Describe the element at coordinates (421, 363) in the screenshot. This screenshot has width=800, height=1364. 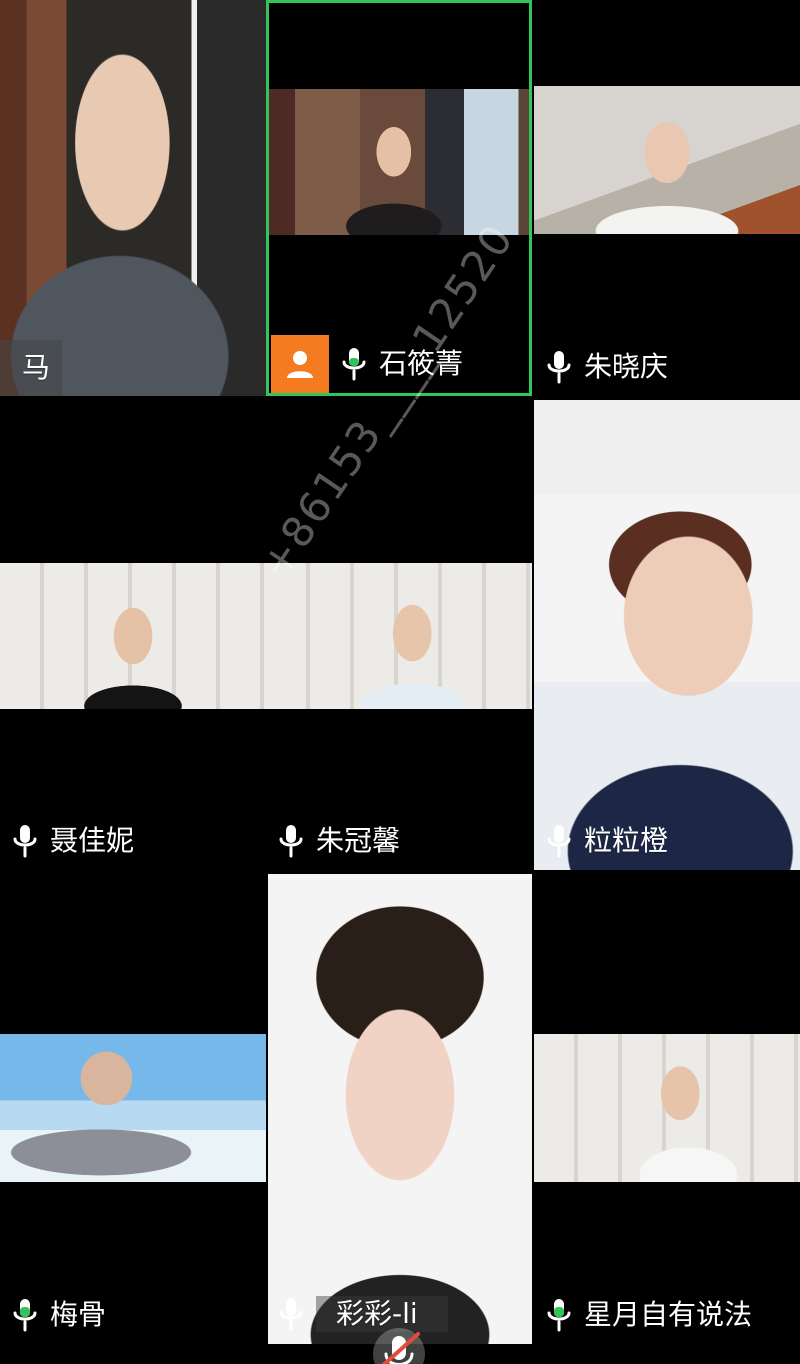
I see `participant-name: 石筱菁` at that location.